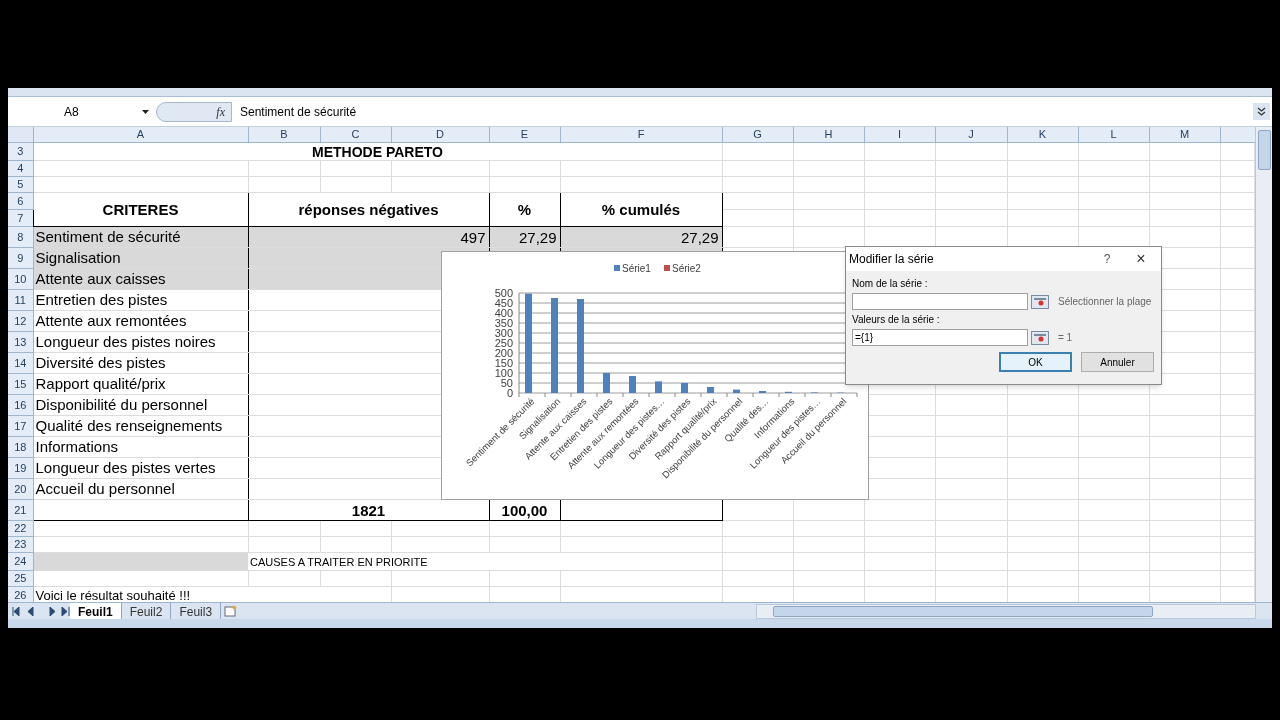  What do you see at coordinates (896, 320) in the screenshot?
I see `field-label: Valeurs de la série :` at bounding box center [896, 320].